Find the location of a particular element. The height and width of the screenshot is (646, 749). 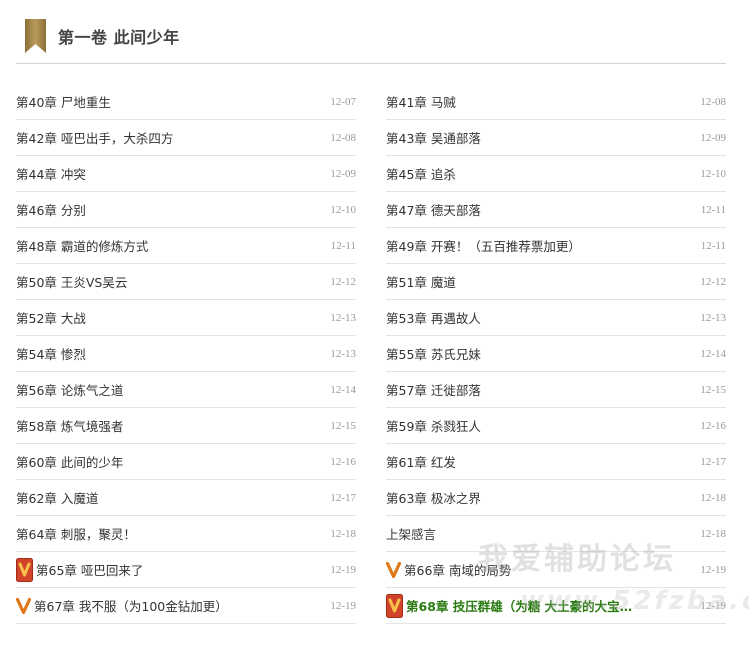

chapter-title-link: 第64章 刺服，聚灵！ is located at coordinates (76, 533).